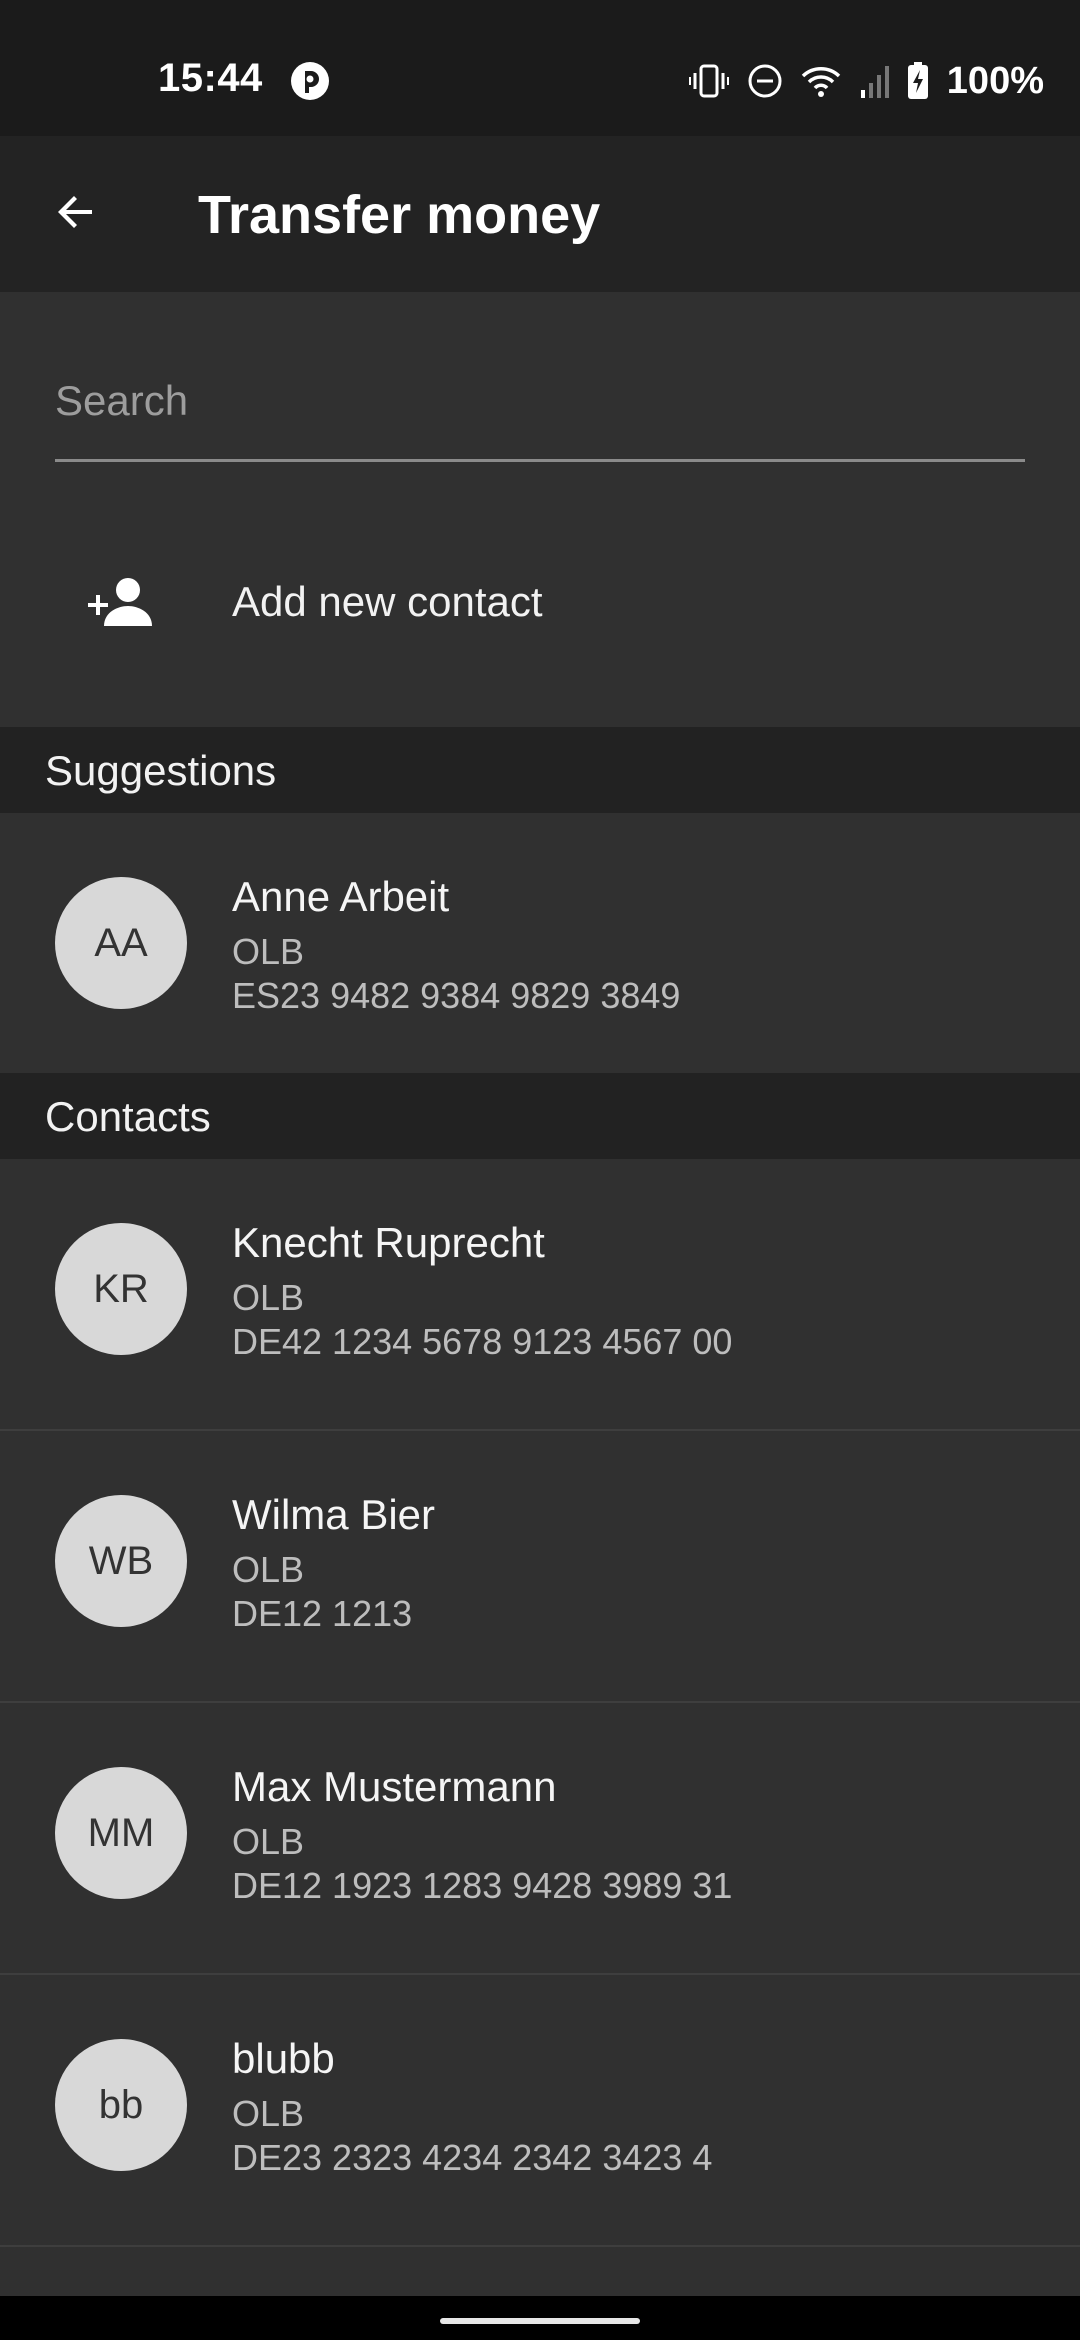  Describe the element at coordinates (210, 78) in the screenshot. I see `status-time: 15:44` at that location.